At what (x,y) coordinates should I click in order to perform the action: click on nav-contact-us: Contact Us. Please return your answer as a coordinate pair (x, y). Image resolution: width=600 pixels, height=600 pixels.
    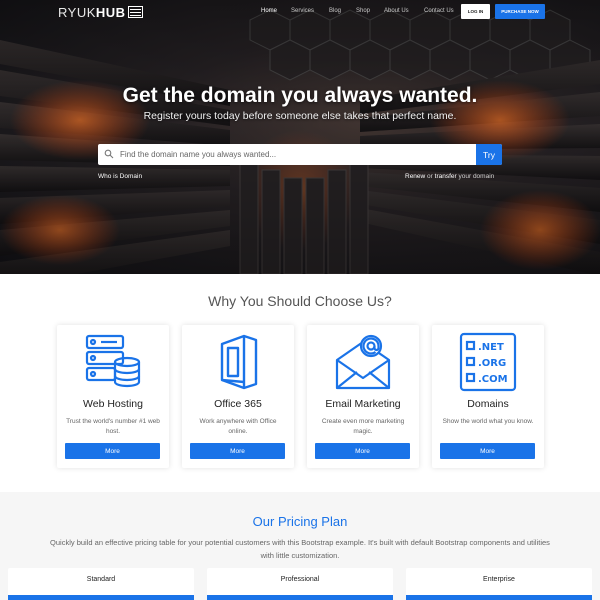
    Looking at the image, I should click on (439, 11).